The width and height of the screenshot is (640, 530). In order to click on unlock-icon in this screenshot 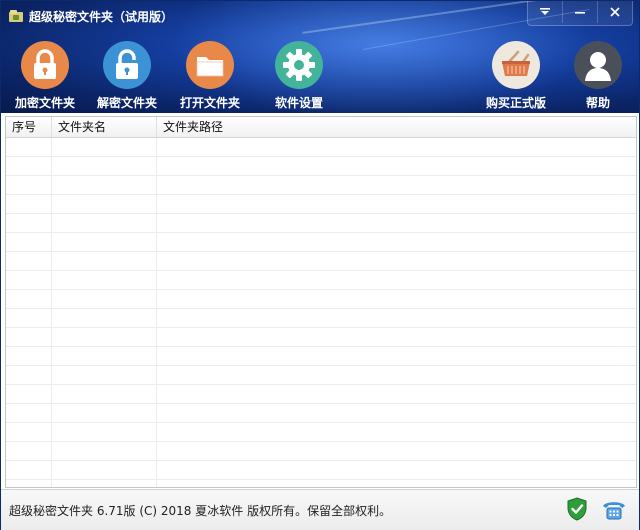, I will do `click(127, 65)`.